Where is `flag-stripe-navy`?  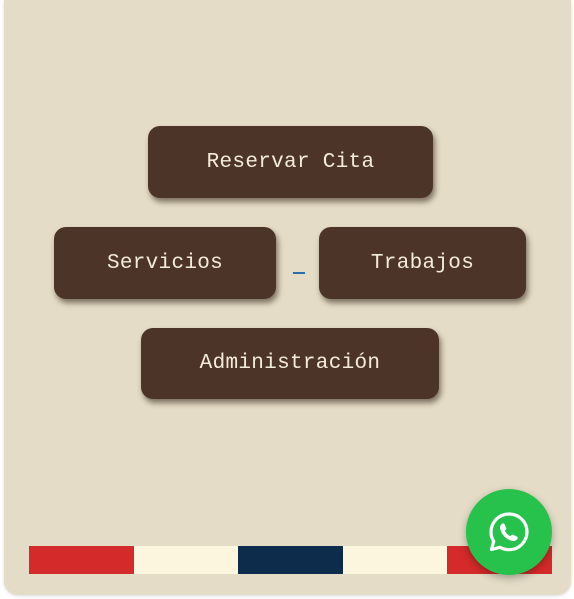 flag-stripe-navy is located at coordinates (290, 560).